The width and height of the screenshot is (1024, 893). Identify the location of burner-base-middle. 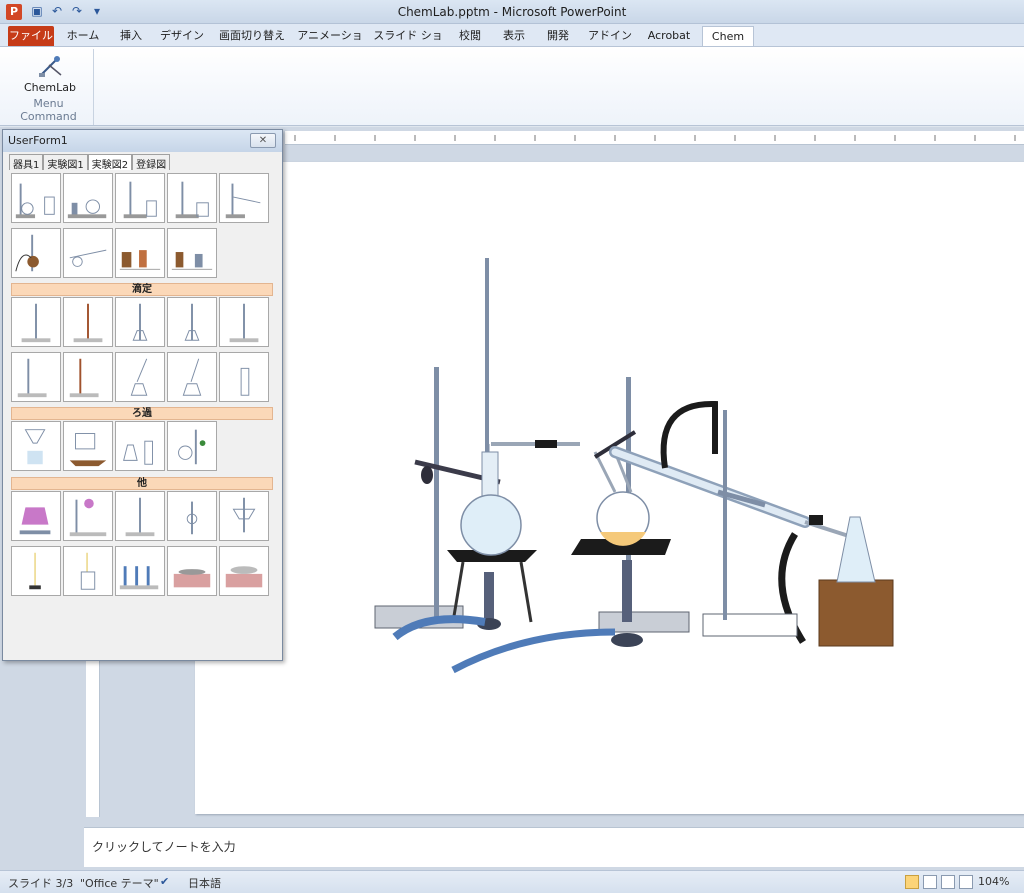
(627, 640).